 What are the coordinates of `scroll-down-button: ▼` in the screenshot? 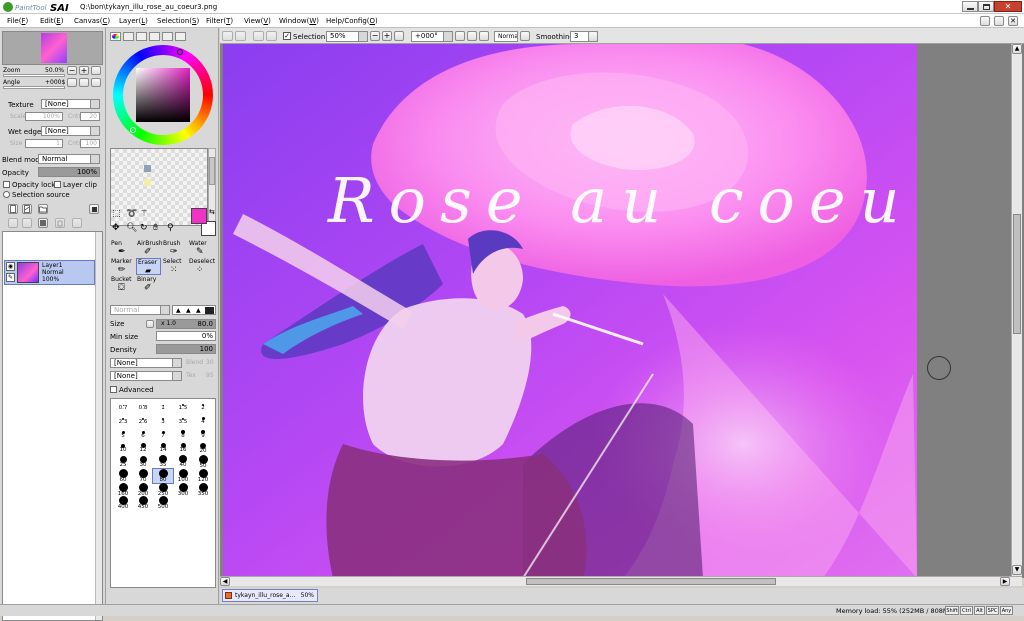 It's located at (1017, 570).